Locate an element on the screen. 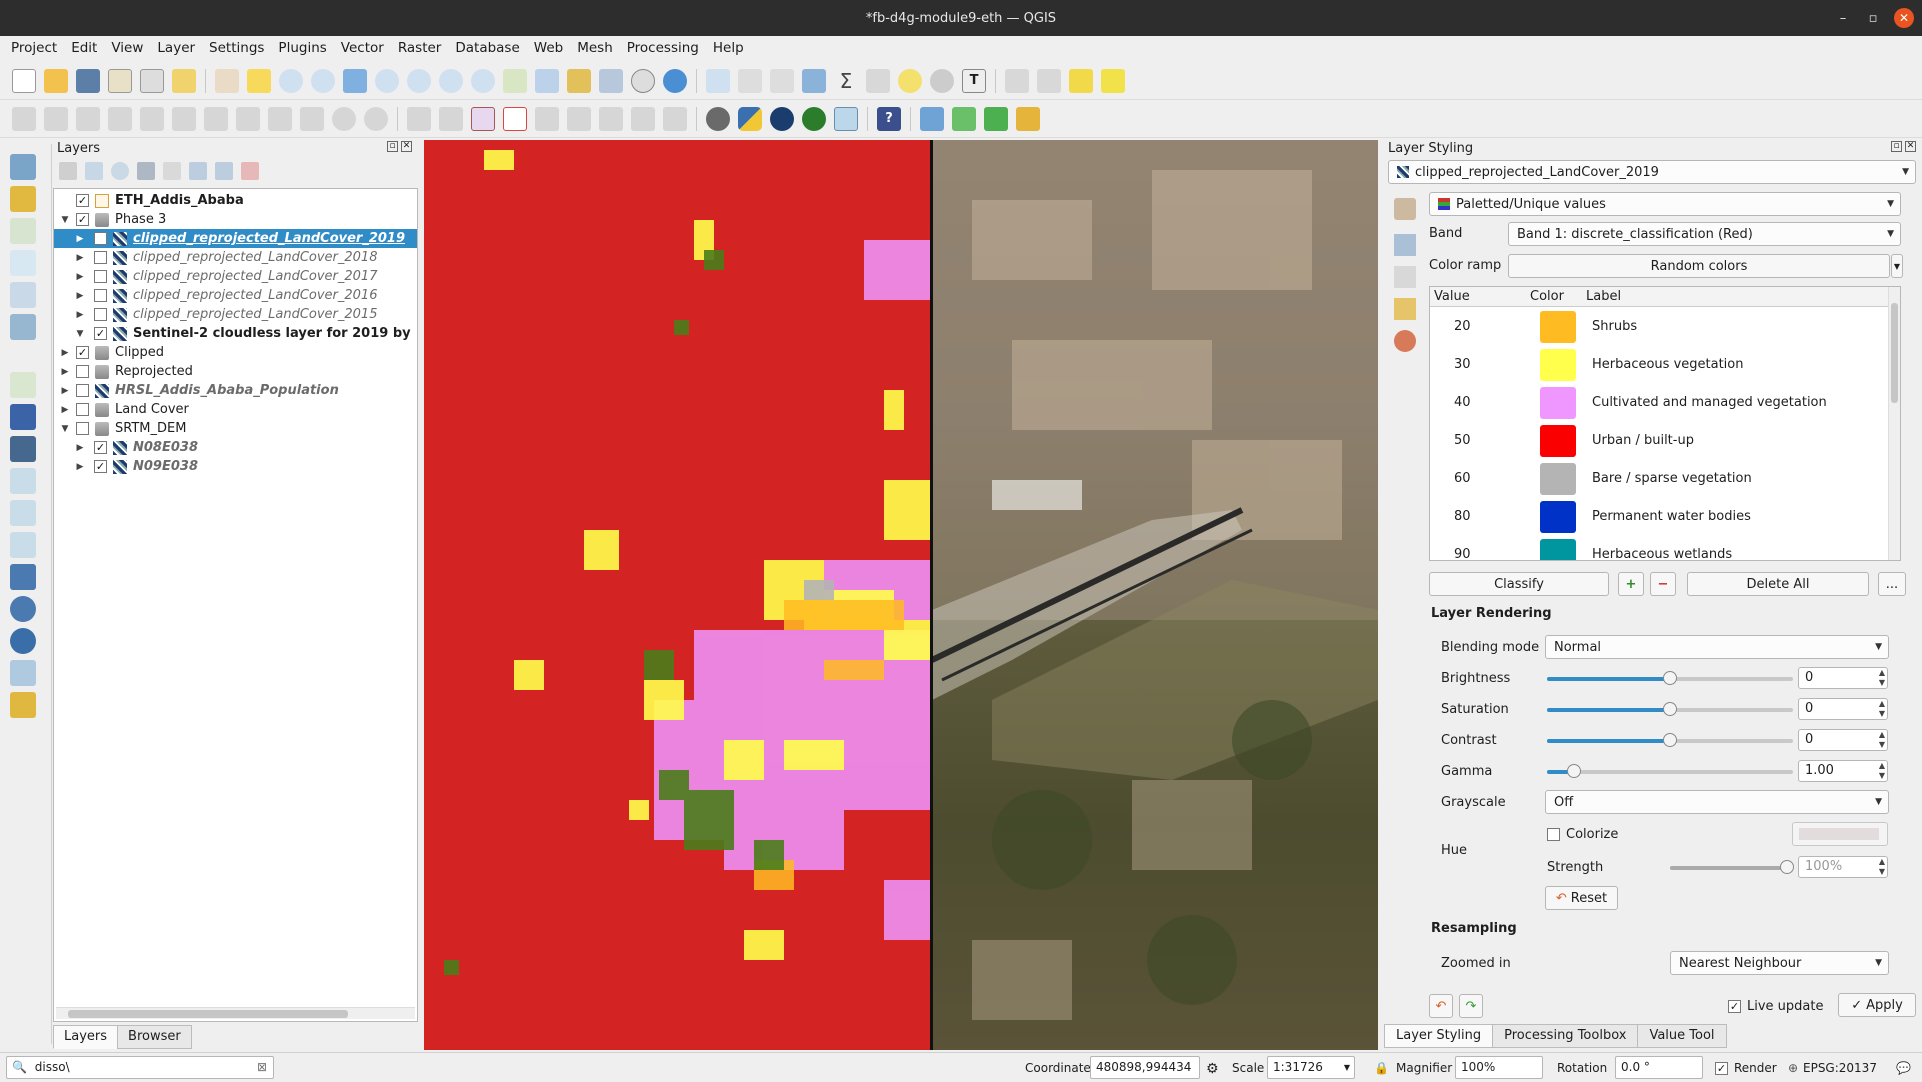  zoom-full-icon is located at coordinates (355, 80).